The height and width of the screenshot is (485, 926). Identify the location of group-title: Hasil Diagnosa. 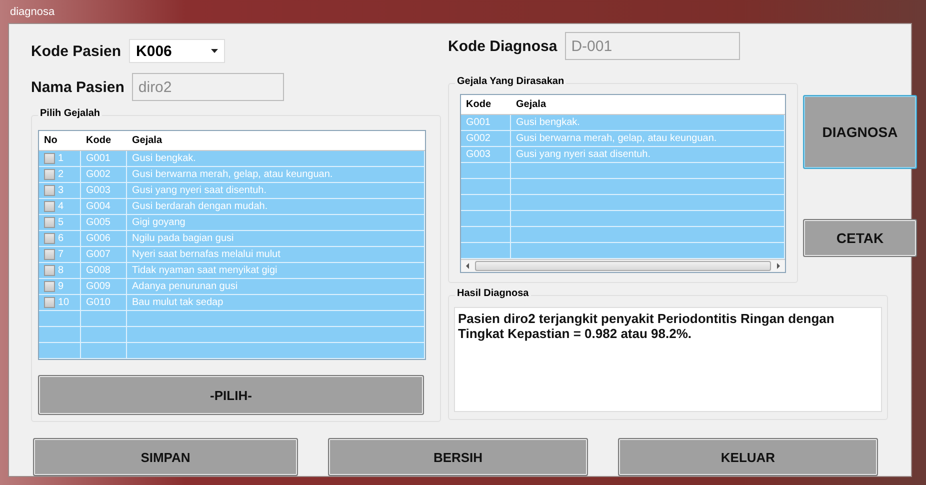
(493, 293).